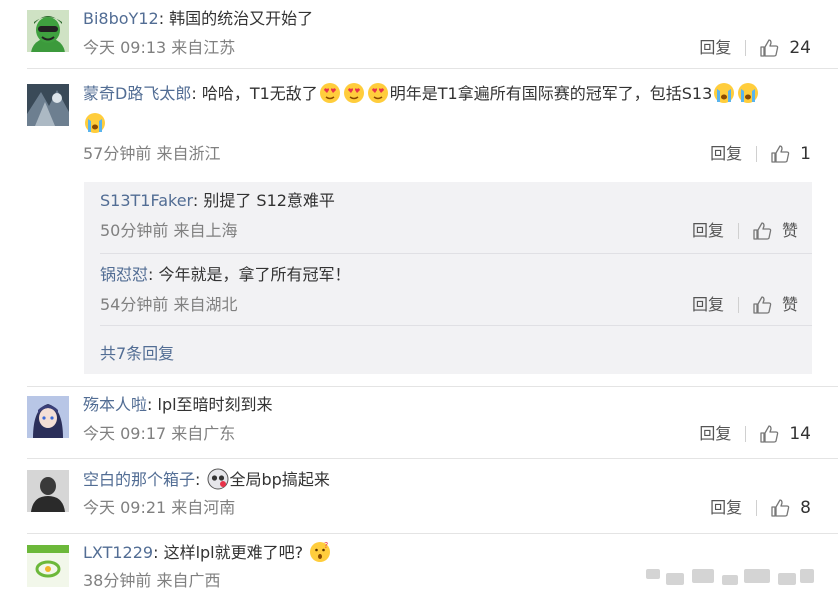 This screenshot has height=608, width=838. I want to click on comment-text: 这样lpl就更难了吧?, so click(233, 552).